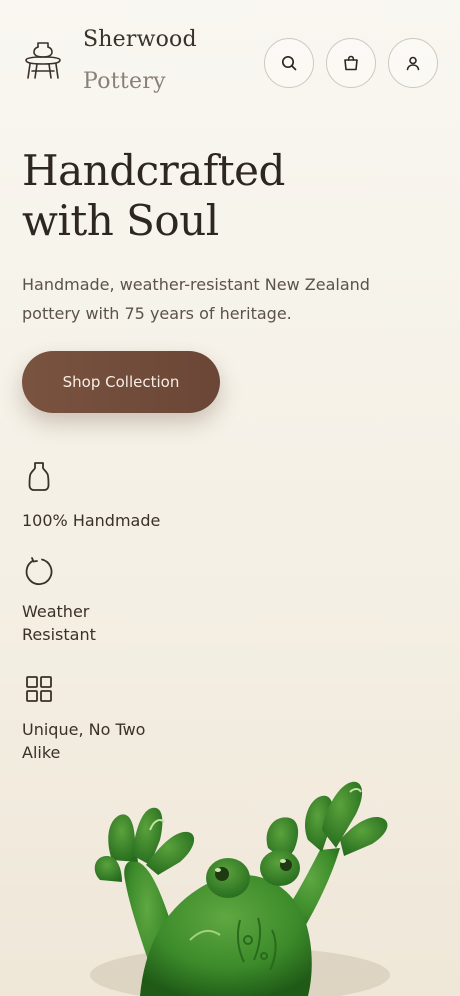  I want to click on brand-line2: Pottery, so click(124, 81).